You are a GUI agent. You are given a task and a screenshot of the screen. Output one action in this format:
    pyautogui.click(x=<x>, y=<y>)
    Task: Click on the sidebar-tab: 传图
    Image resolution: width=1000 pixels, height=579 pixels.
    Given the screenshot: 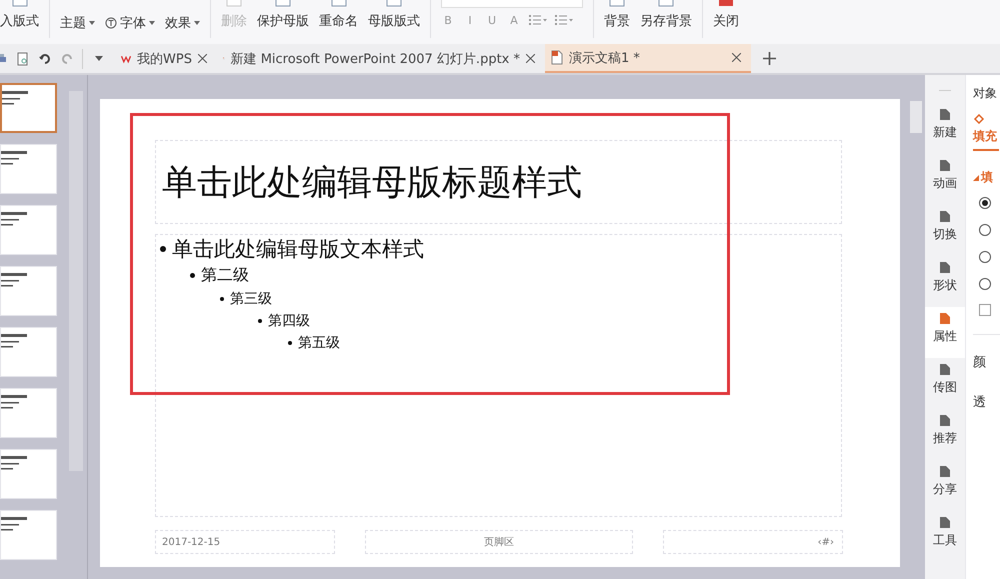 What is the action you would take?
    pyautogui.click(x=945, y=383)
    